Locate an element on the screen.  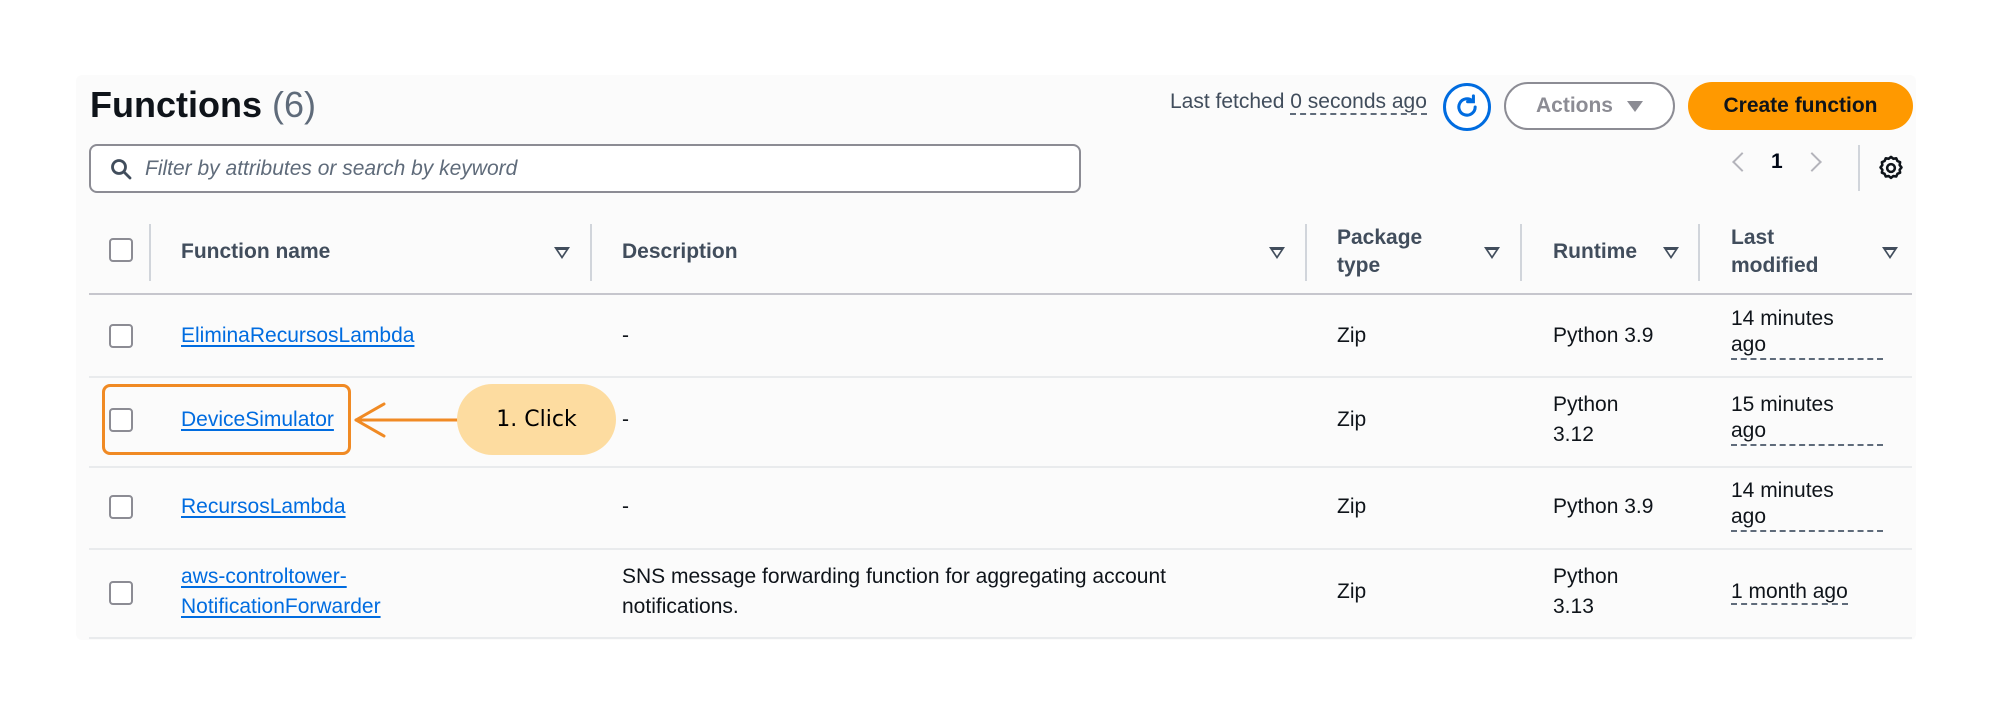
function-name-cell: RecursosLambda is located at coordinates (263, 507).